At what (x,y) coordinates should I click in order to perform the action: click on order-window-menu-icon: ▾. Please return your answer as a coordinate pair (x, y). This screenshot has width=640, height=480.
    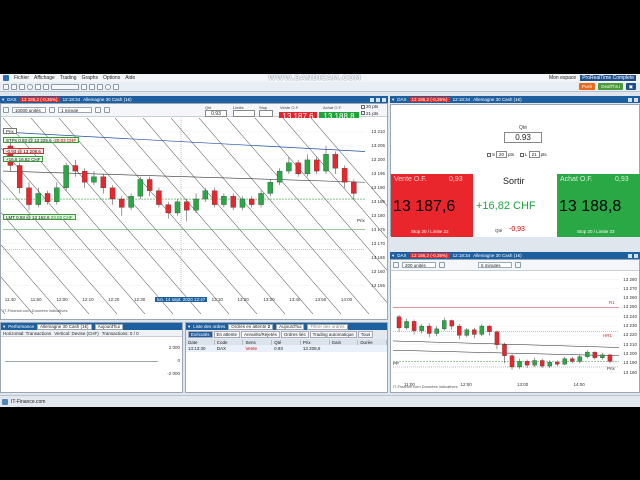
    Looking at the image, I should click on (393, 100).